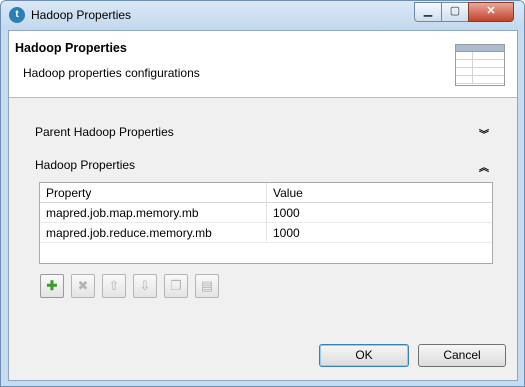 This screenshot has width=525, height=387. I want to click on title-bar: t Hadoop Properties ▁ ▢ ✕, so click(262, 15).